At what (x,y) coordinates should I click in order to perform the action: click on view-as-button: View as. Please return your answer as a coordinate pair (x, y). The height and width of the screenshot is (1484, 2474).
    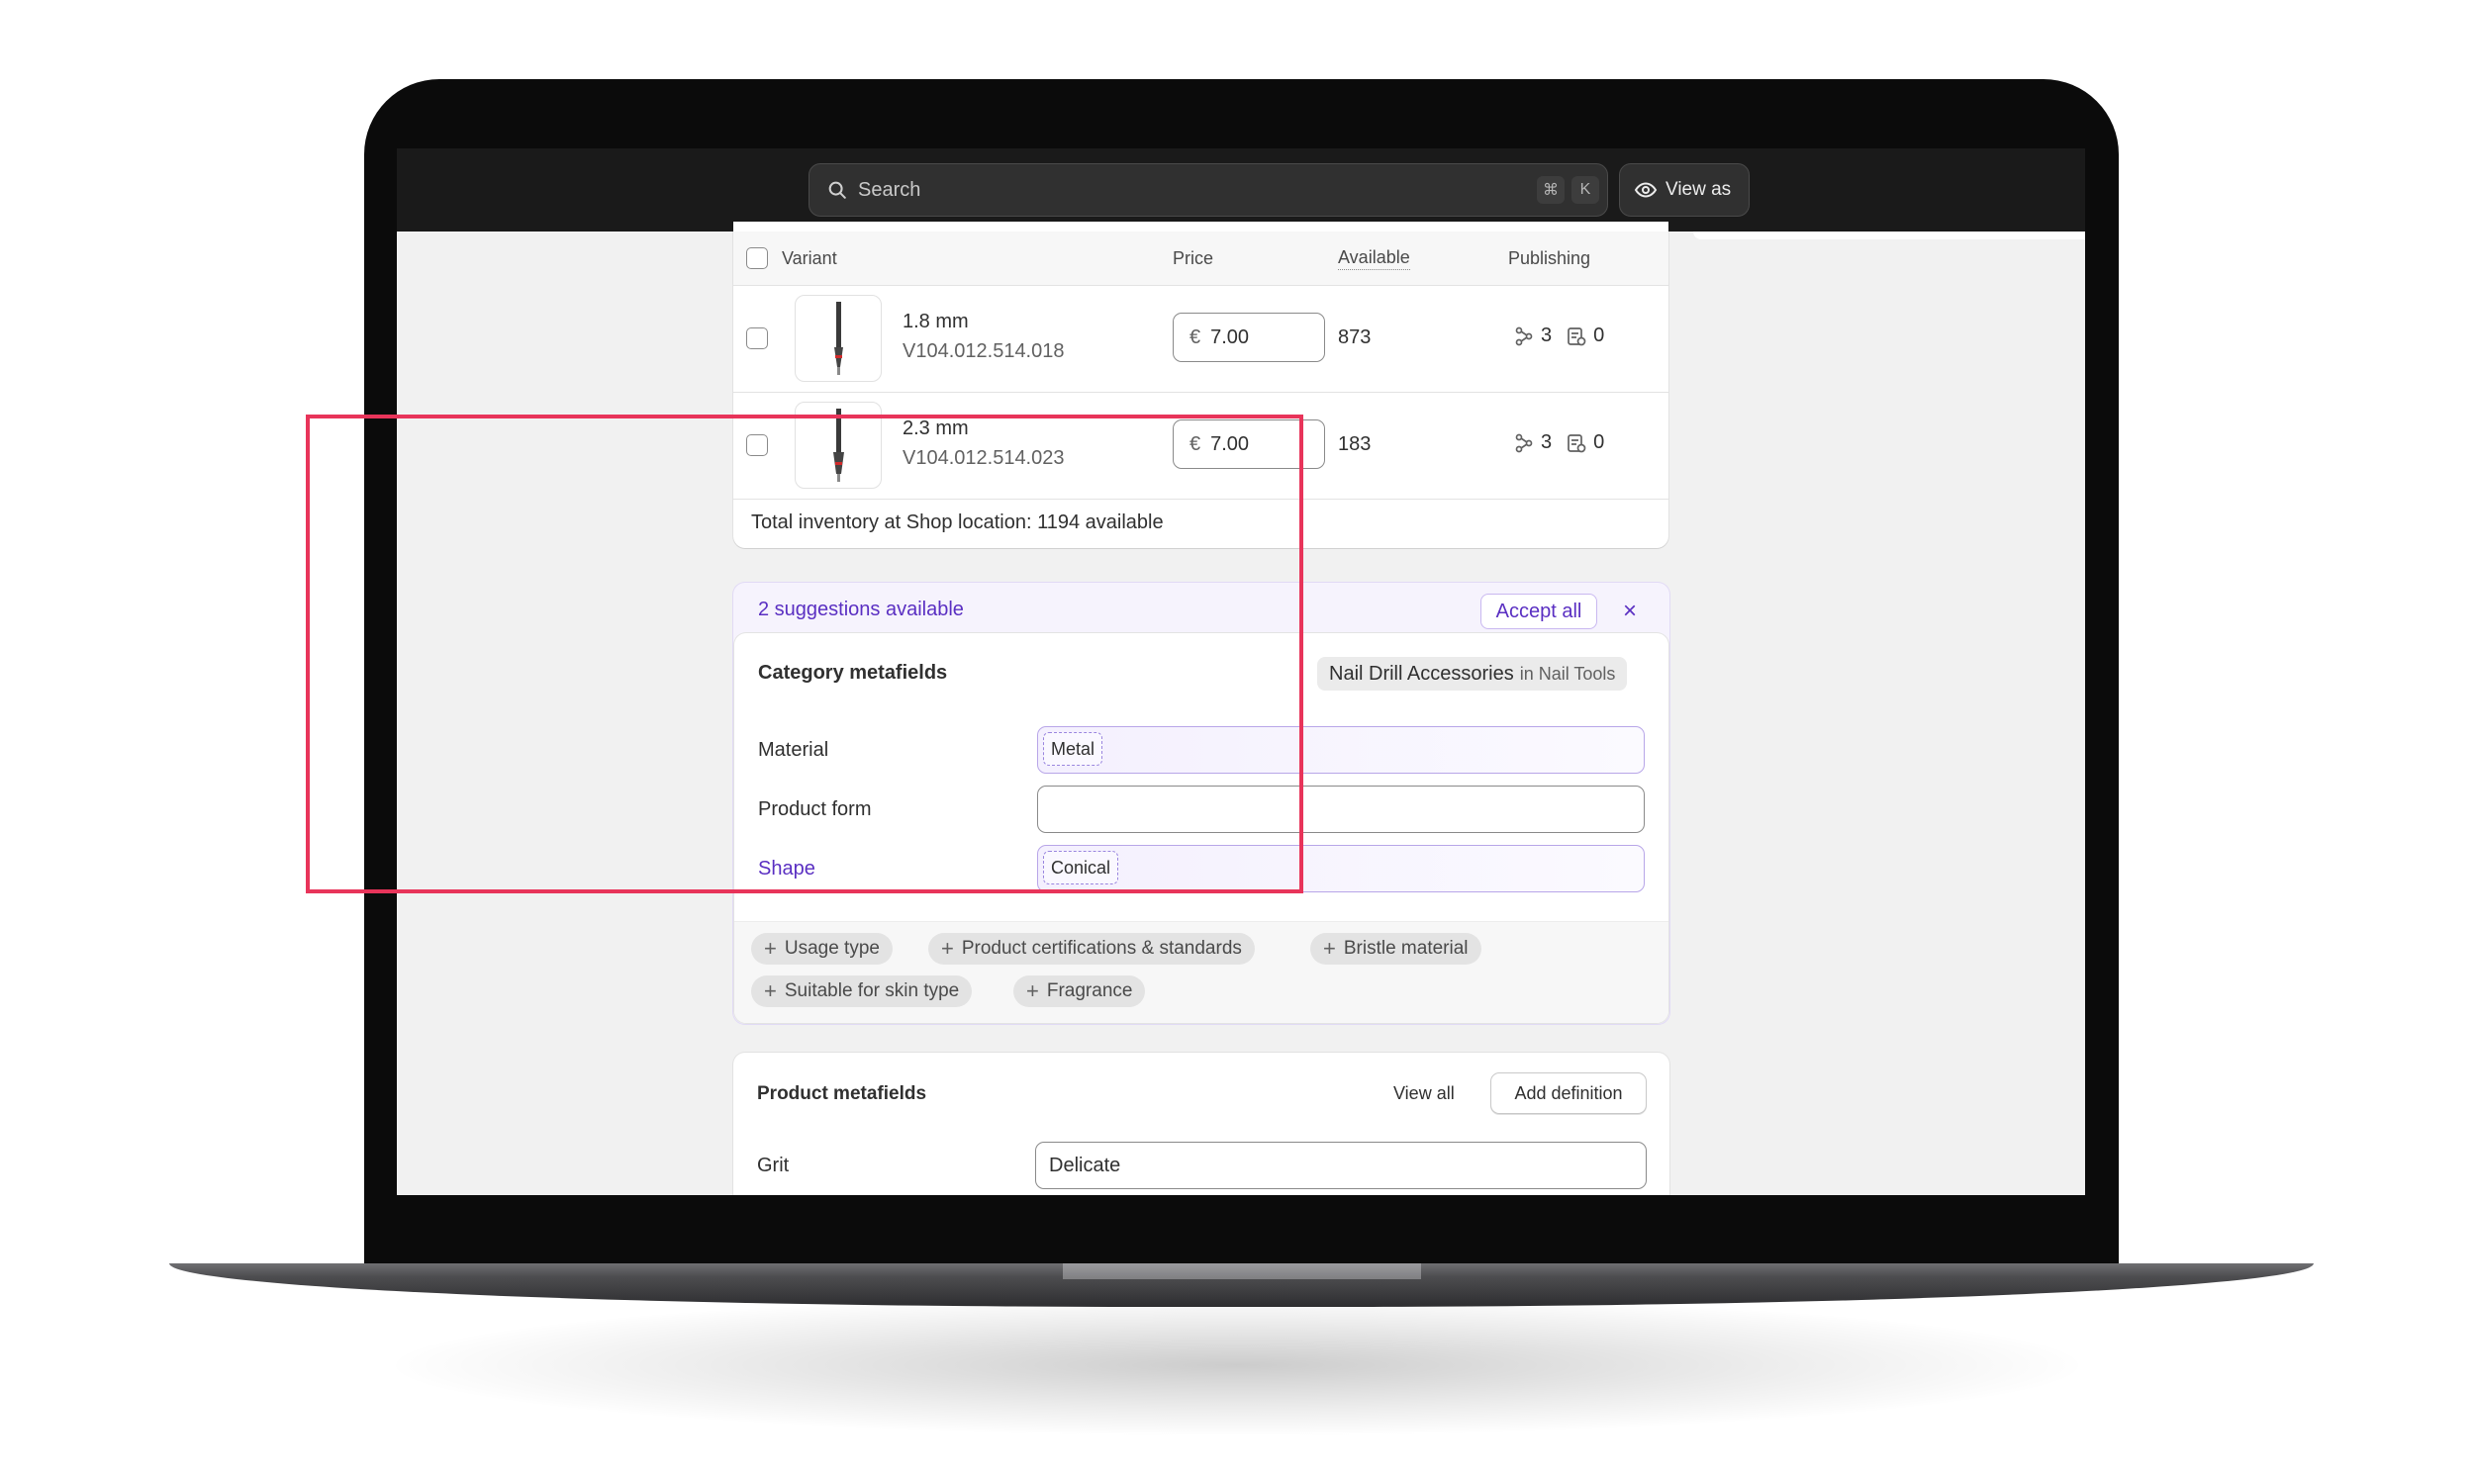
    Looking at the image, I should click on (1685, 190).